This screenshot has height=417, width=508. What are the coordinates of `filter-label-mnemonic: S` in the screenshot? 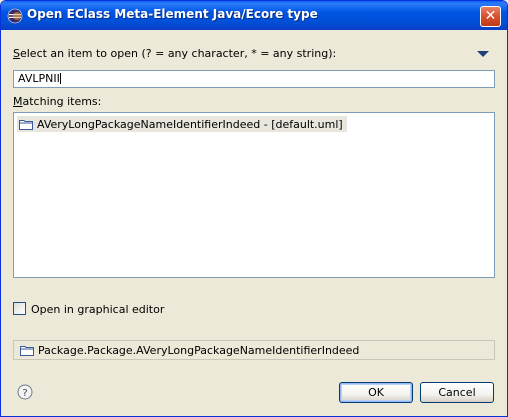 It's located at (16, 53).